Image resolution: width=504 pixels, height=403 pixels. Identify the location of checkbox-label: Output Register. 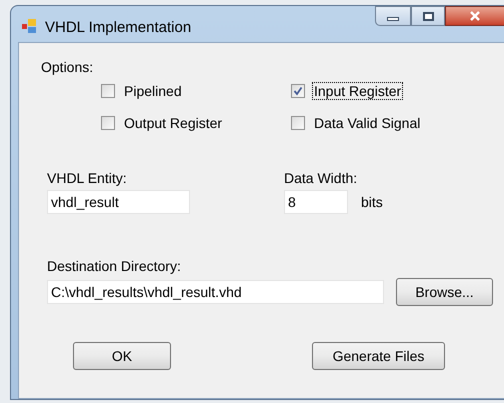
(173, 123).